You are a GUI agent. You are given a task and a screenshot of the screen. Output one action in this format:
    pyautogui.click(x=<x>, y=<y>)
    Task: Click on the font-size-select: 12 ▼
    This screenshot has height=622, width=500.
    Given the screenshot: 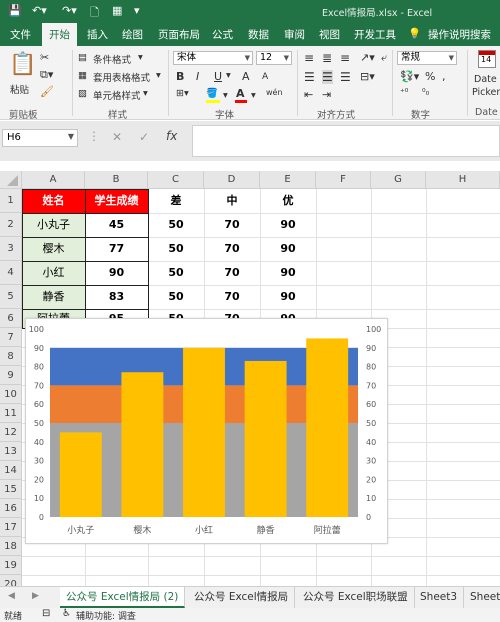 What is the action you would take?
    pyautogui.click(x=274, y=58)
    